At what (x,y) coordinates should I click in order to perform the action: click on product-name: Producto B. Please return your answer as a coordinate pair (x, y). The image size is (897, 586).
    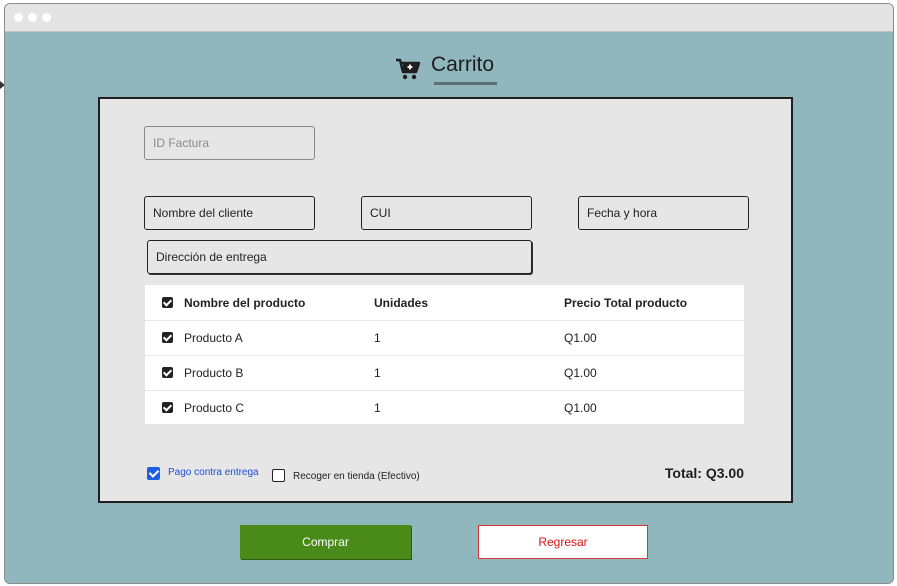
    Looking at the image, I should click on (214, 373).